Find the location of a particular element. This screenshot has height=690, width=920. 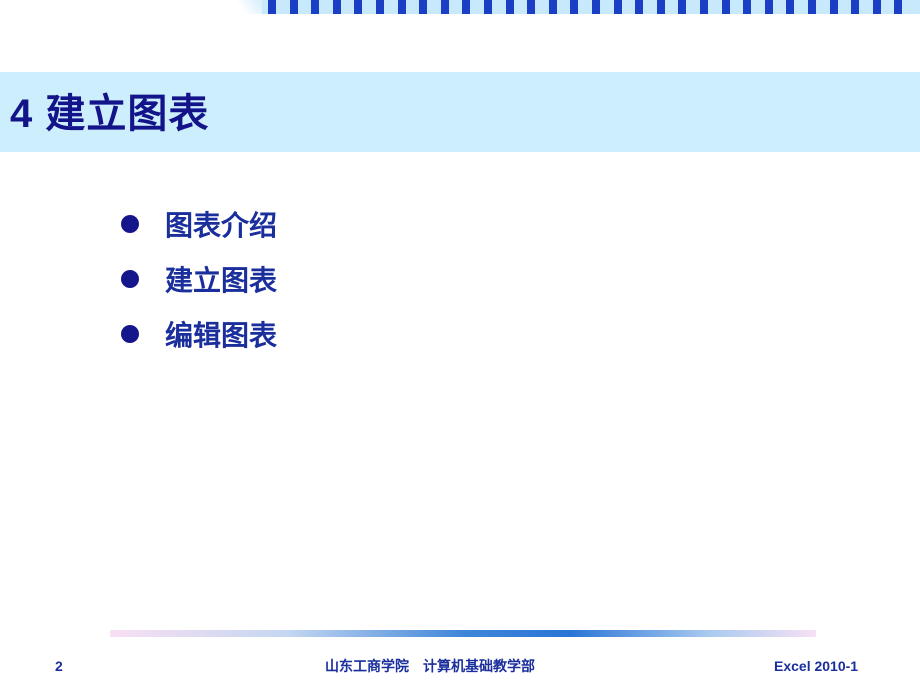

bullet-label: 编辑图表 is located at coordinates (221, 335).